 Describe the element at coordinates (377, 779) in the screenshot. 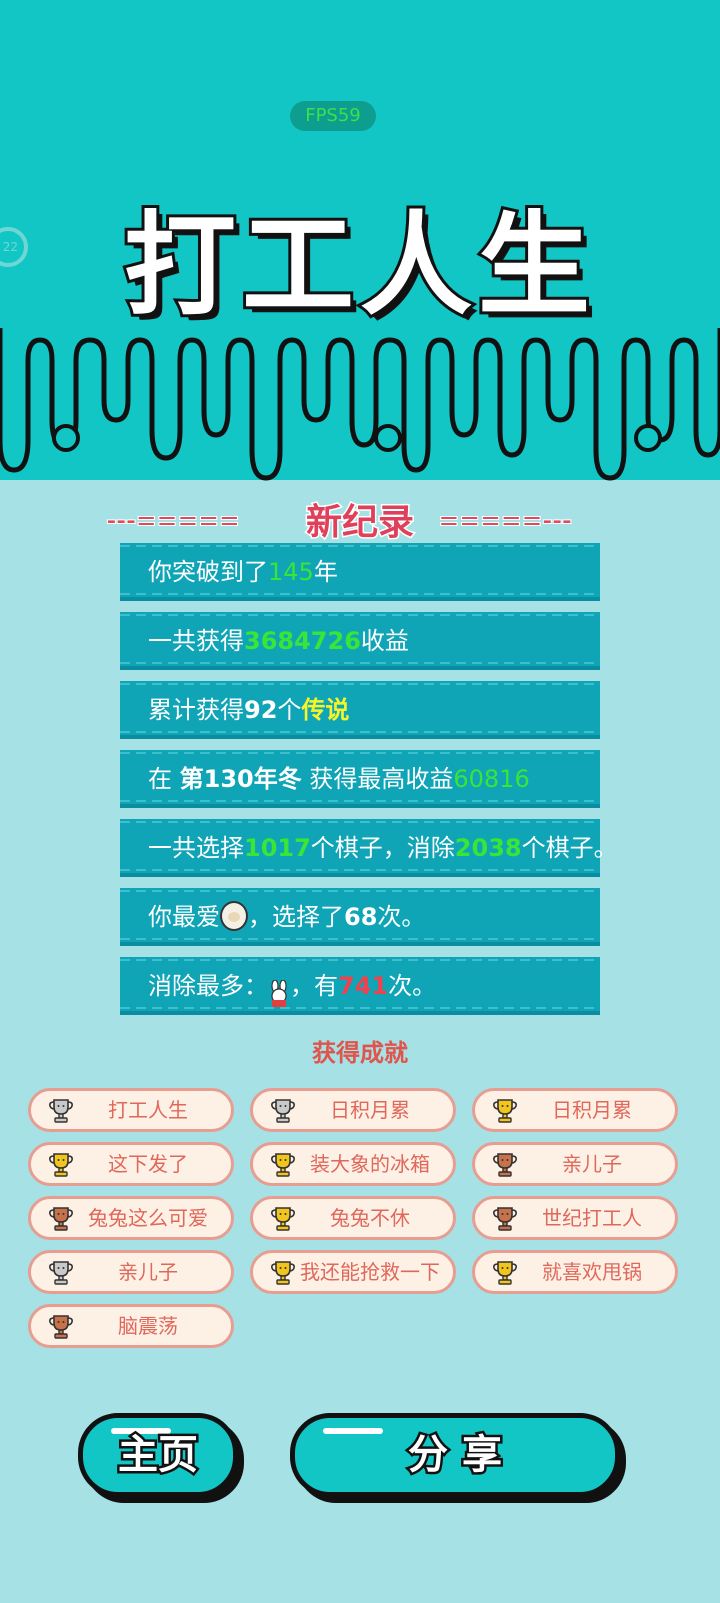

I see `stat-mid: 获得最高收益` at that location.